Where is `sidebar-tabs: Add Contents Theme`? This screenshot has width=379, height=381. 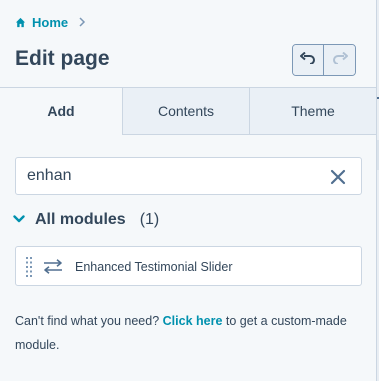 sidebar-tabs: Add Contents Theme is located at coordinates (188, 111).